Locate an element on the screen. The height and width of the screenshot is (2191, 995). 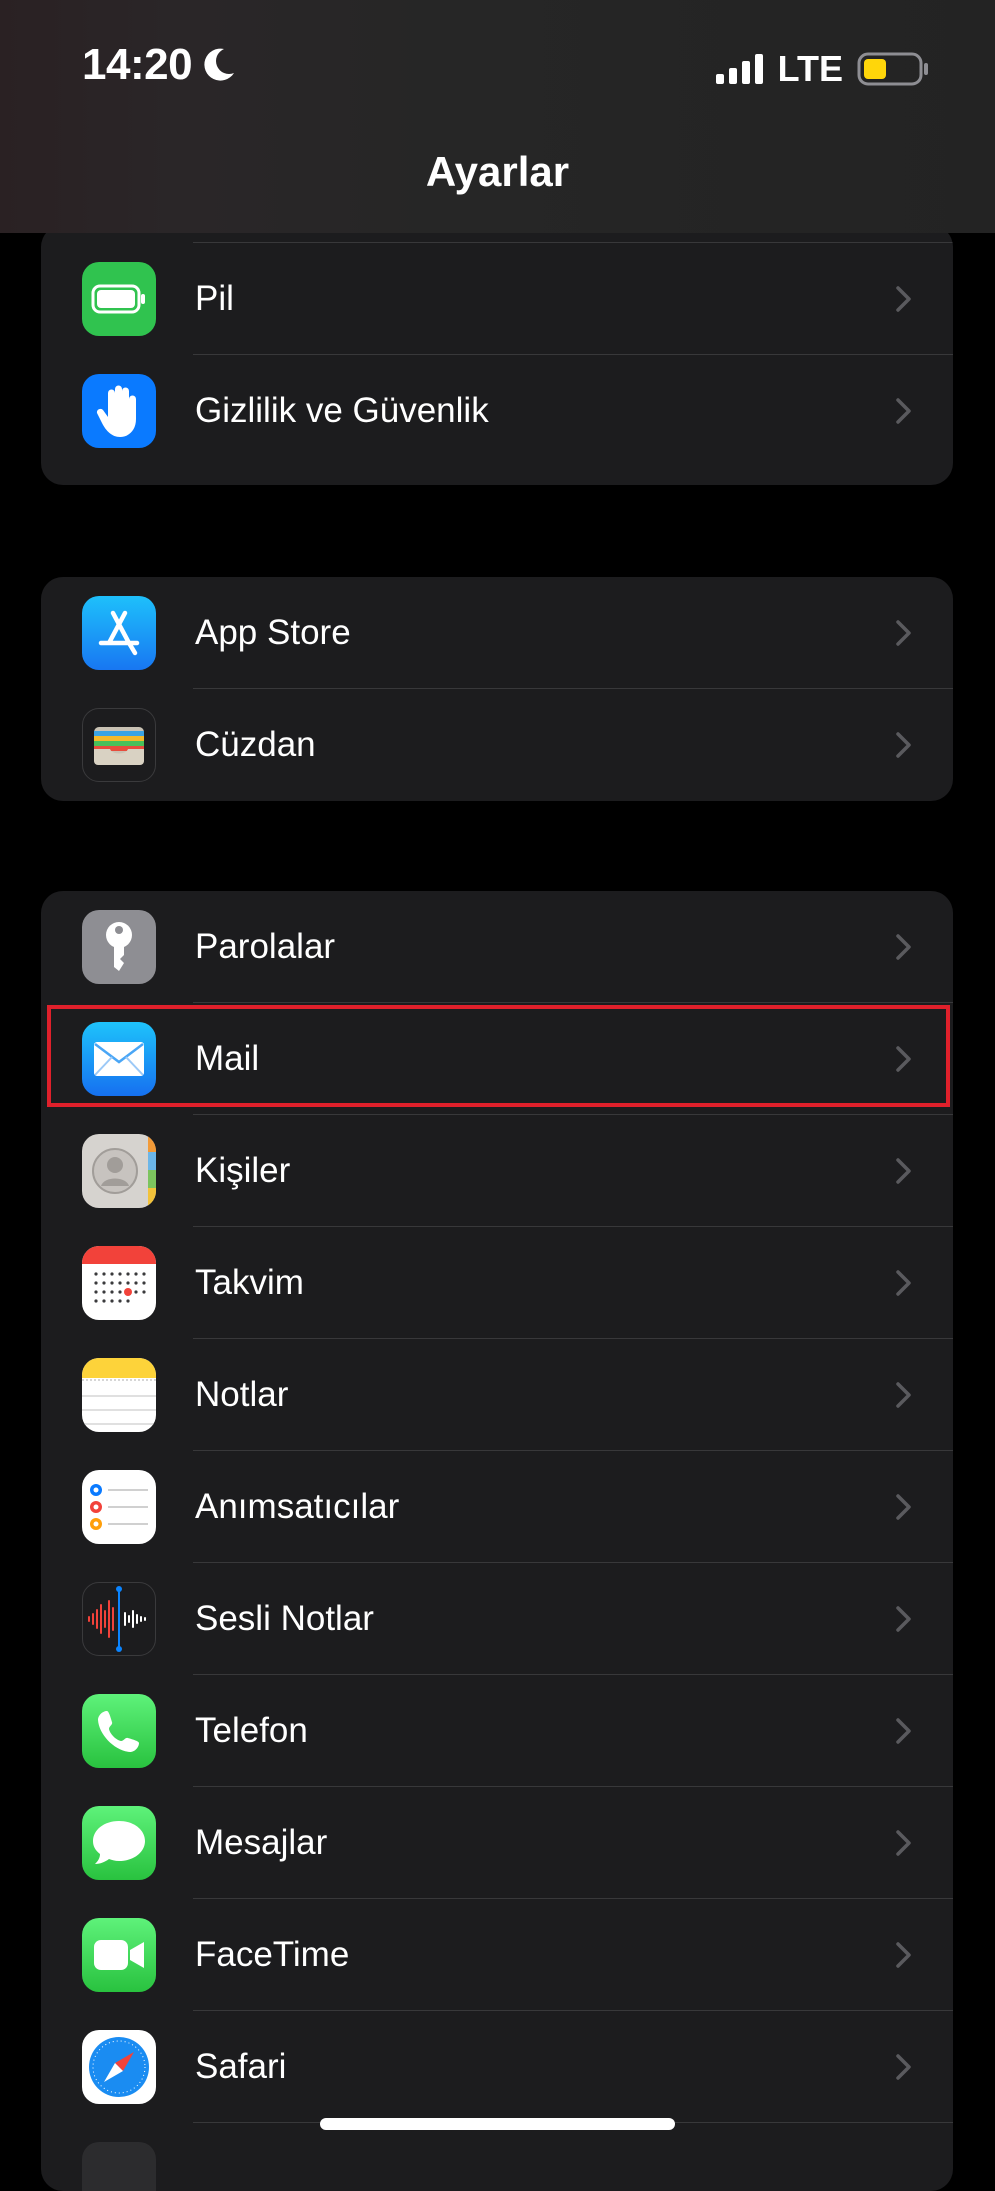
settings-group-2: App Store Cüzdan is located at coordinates (497, 689).